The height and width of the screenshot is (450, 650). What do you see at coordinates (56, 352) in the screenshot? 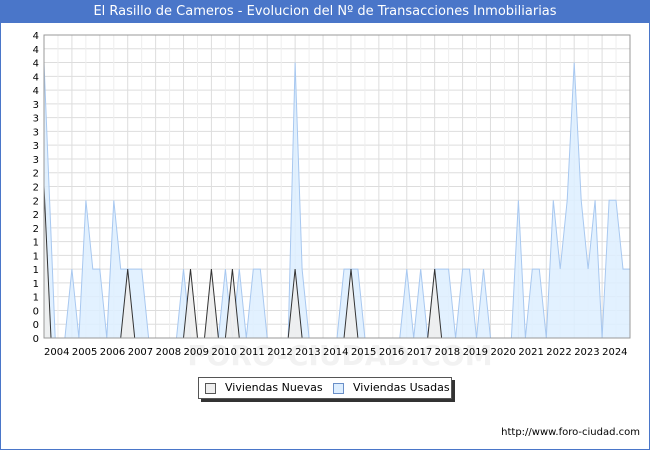
I see `x-tick-label: 2004` at bounding box center [56, 352].